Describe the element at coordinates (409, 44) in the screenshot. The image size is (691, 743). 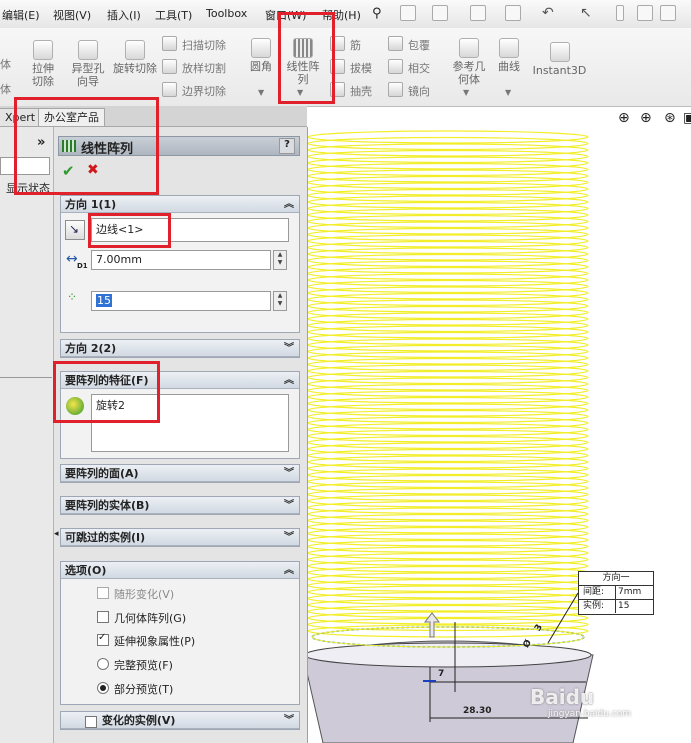
I see `wrap-button: 包覆` at that location.